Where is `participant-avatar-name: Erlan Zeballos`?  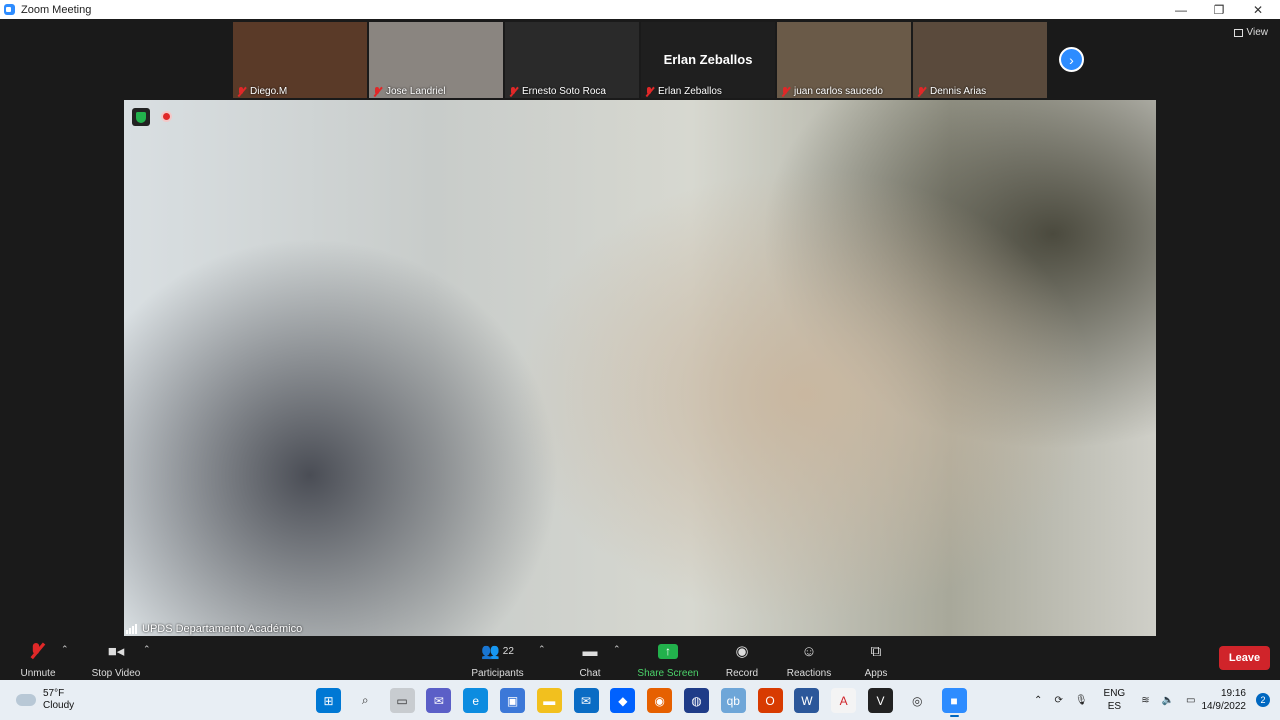 participant-avatar-name: Erlan Zeballos is located at coordinates (708, 59).